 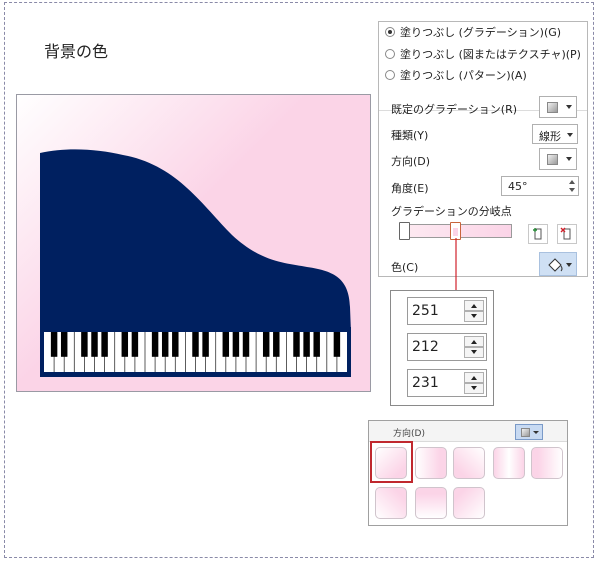 I want to click on type-label: 種類(Y), so click(x=410, y=135).